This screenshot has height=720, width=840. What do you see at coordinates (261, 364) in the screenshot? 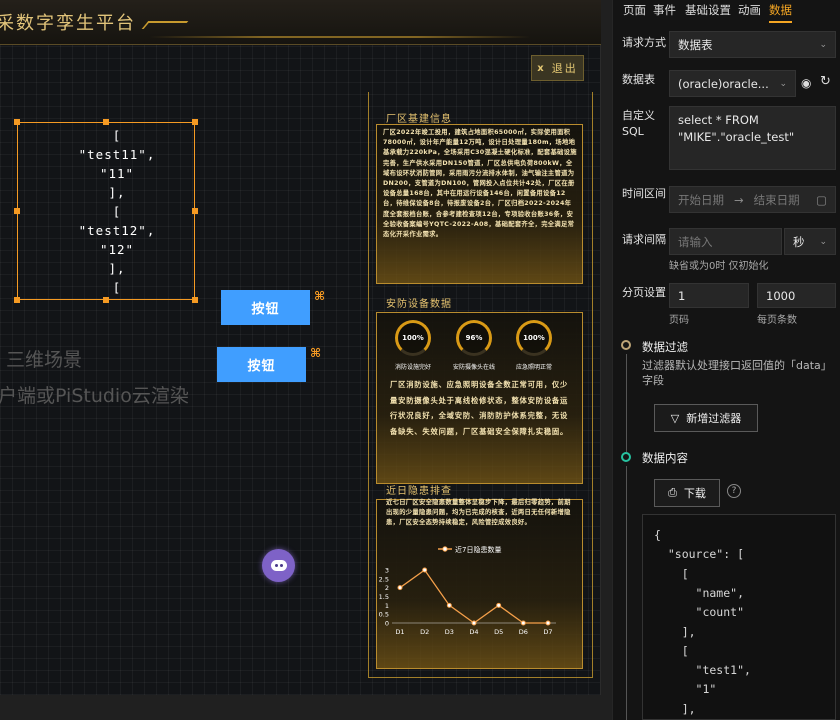
I see `canvas-button-2: 按钮` at bounding box center [261, 364].